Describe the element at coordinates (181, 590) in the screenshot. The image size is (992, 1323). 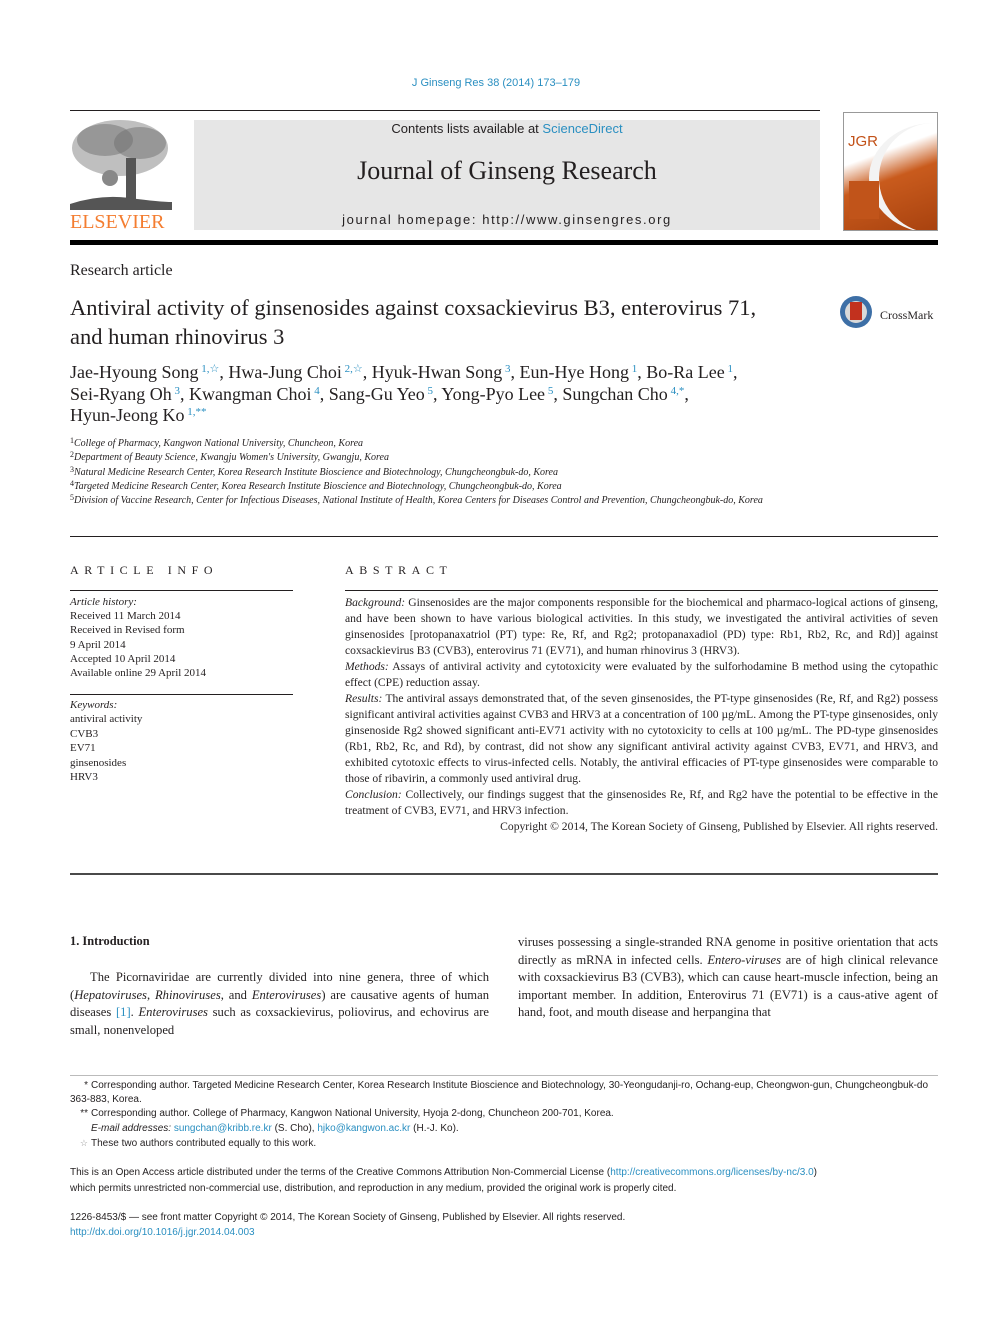
I see `article-info-rule` at that location.